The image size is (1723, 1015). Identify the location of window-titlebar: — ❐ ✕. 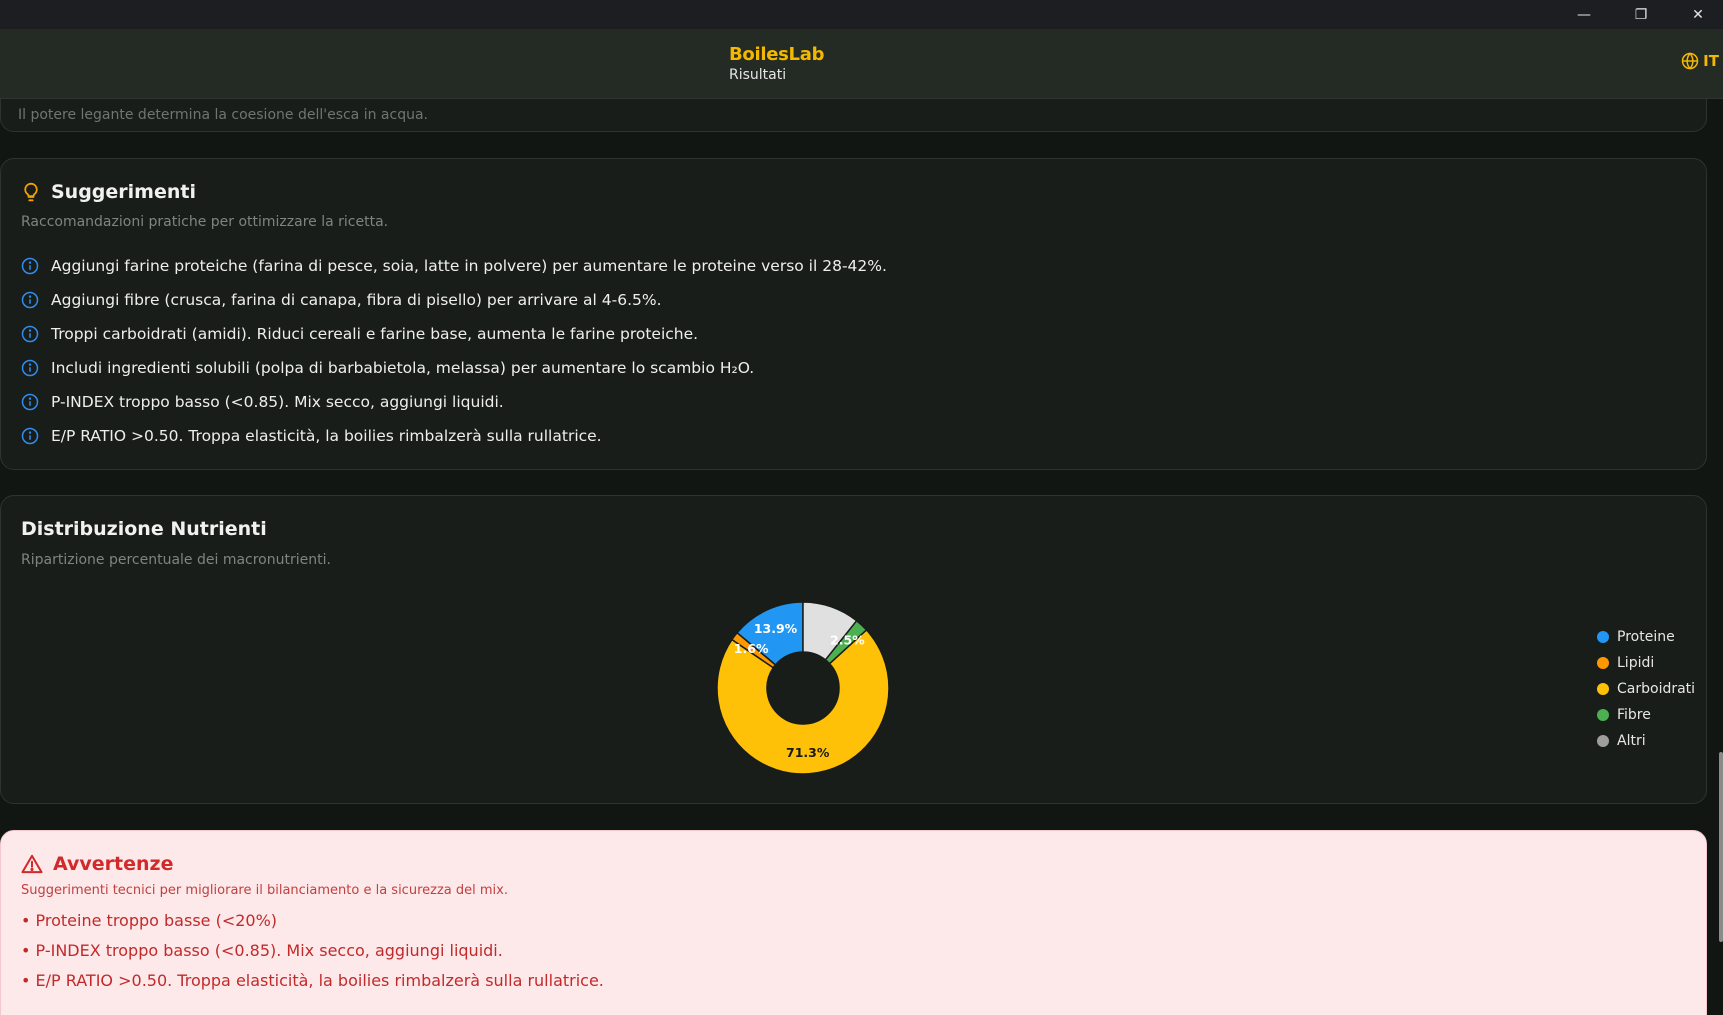
(861, 14).